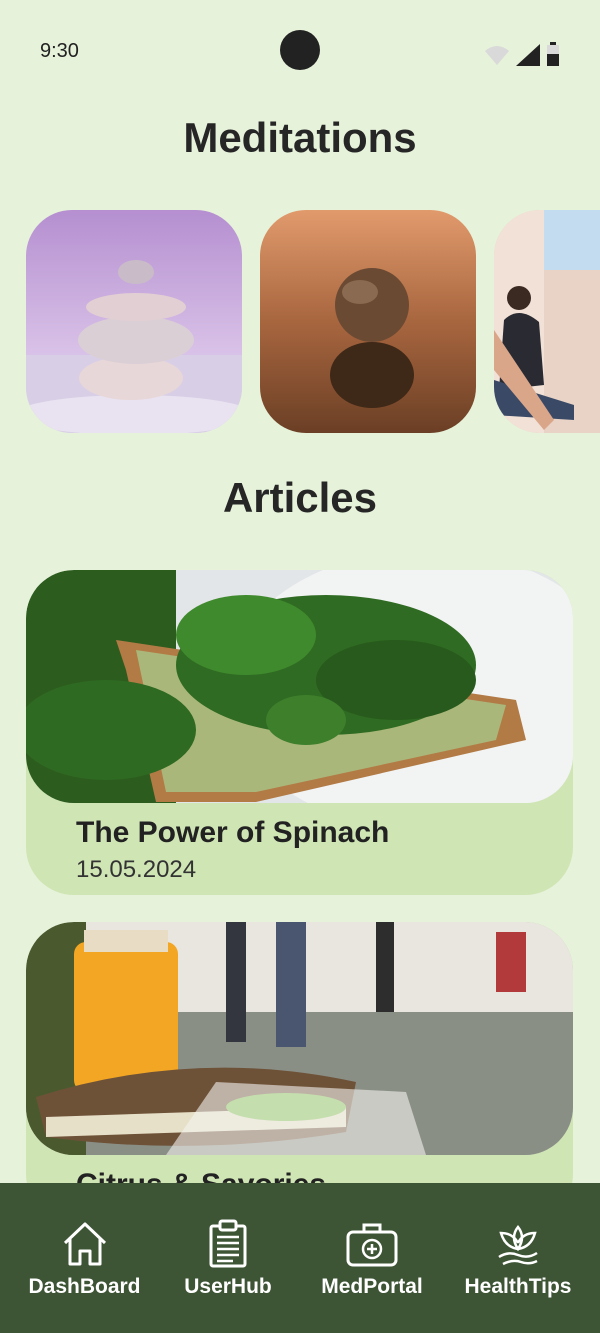 This screenshot has width=600, height=1333. Describe the element at coordinates (300, 137) in the screenshot. I see `meditations-title: Meditations` at that location.